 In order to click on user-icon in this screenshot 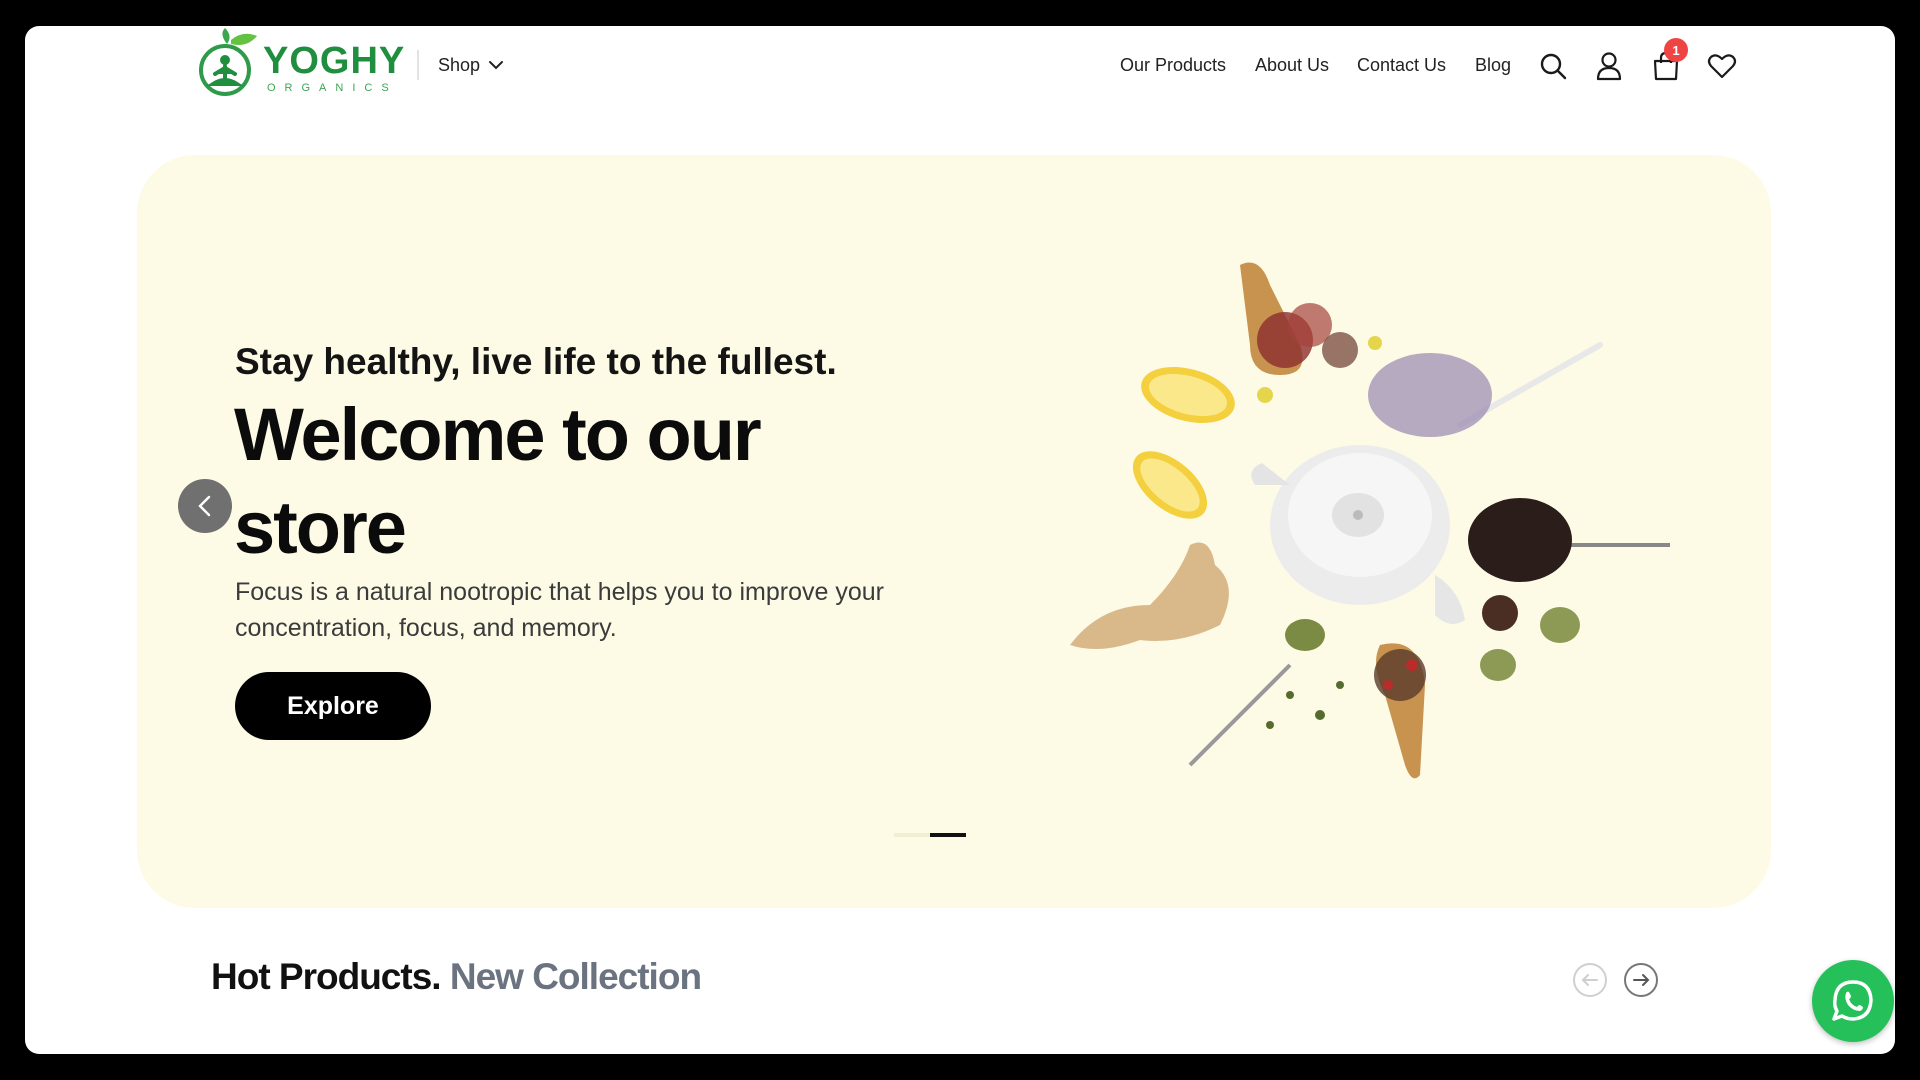, I will do `click(1609, 66)`.